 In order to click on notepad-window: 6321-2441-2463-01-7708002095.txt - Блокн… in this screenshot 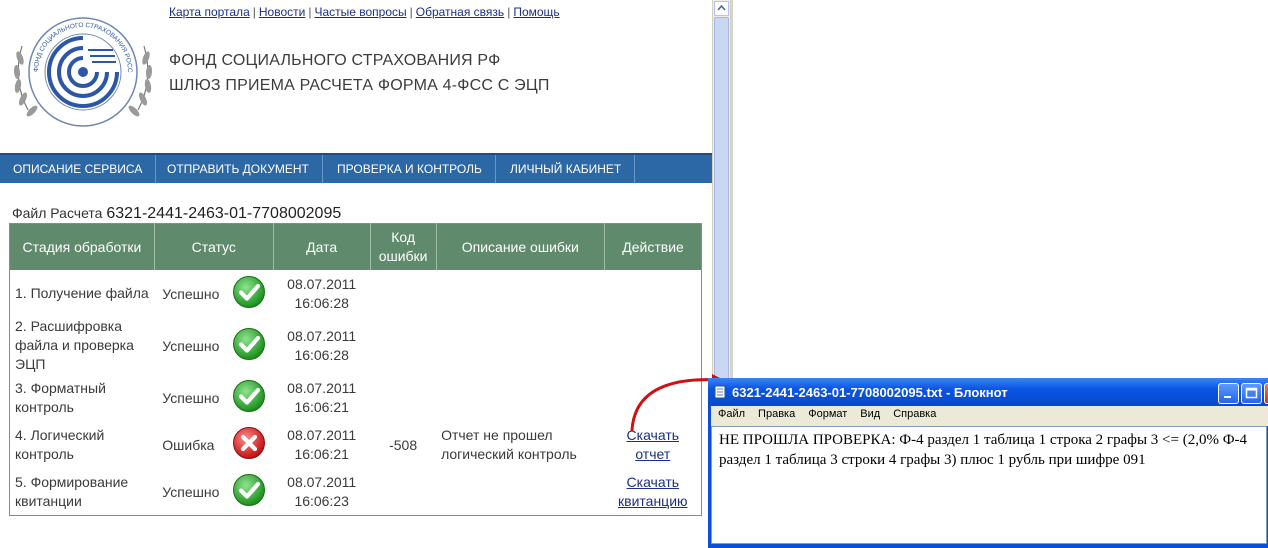, I will do `click(988, 463)`.